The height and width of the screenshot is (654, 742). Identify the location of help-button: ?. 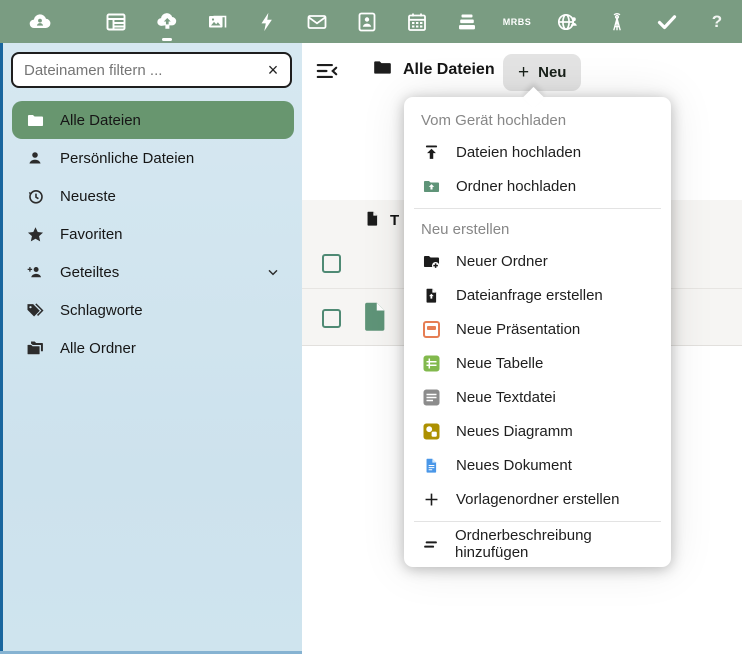
(717, 21).